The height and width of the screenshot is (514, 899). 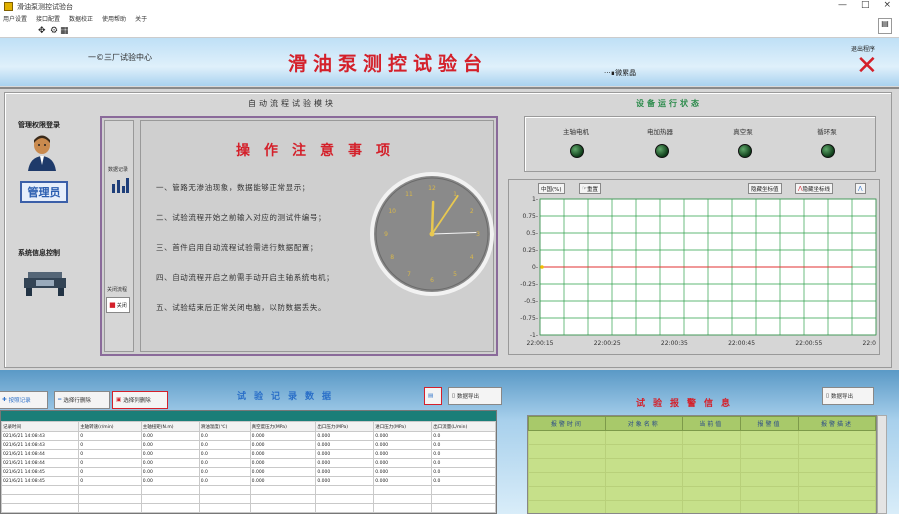 I want to click on records-column-header: 记录时间, so click(x=40, y=426).